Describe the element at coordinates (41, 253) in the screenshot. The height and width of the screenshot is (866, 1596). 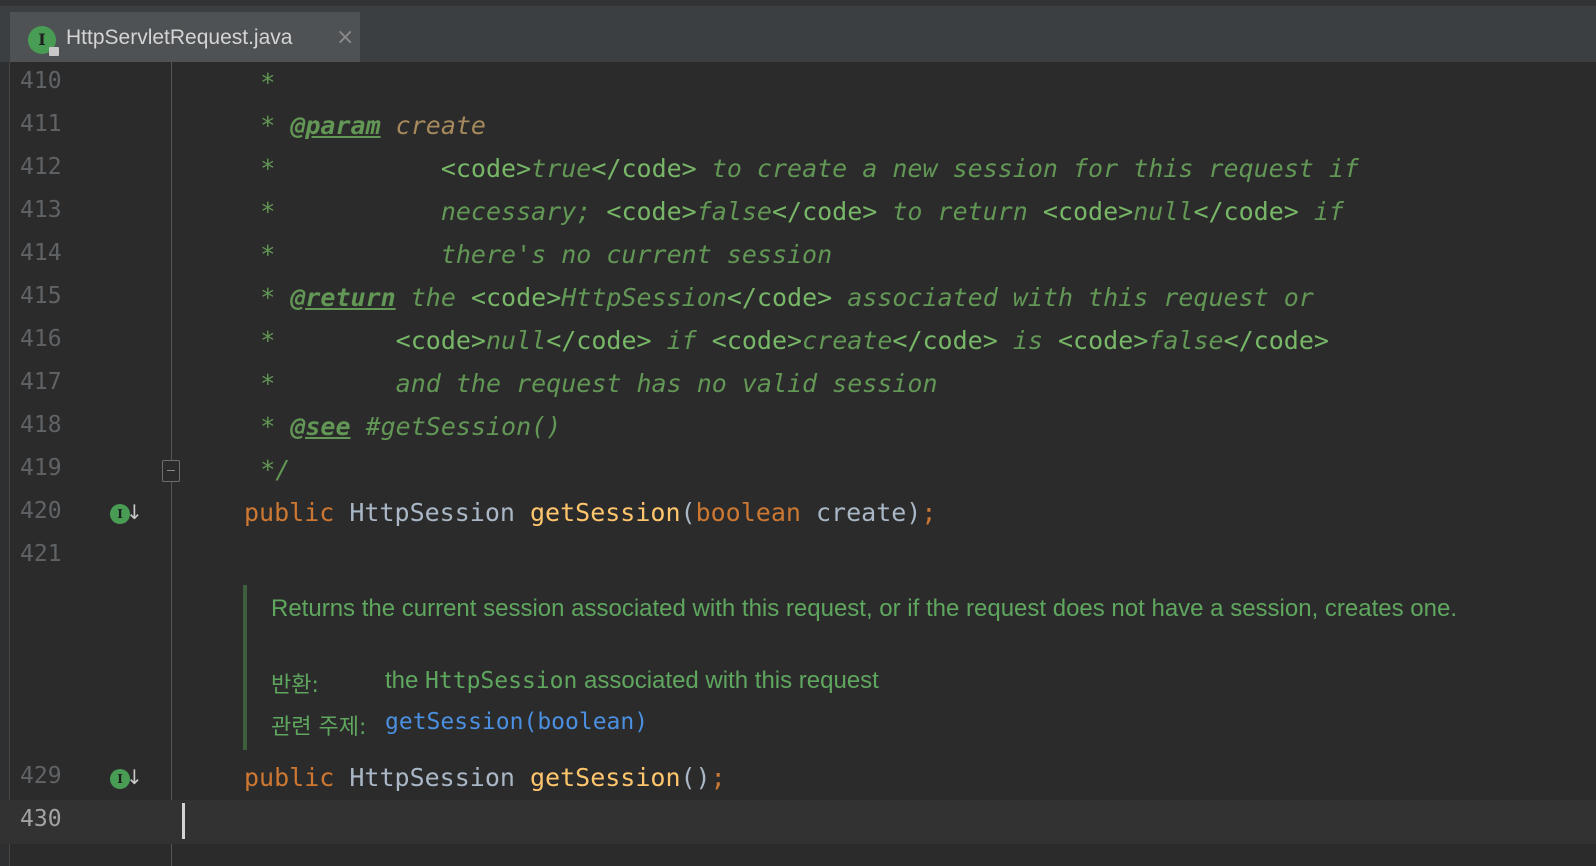
I see `line-number: 414` at that location.